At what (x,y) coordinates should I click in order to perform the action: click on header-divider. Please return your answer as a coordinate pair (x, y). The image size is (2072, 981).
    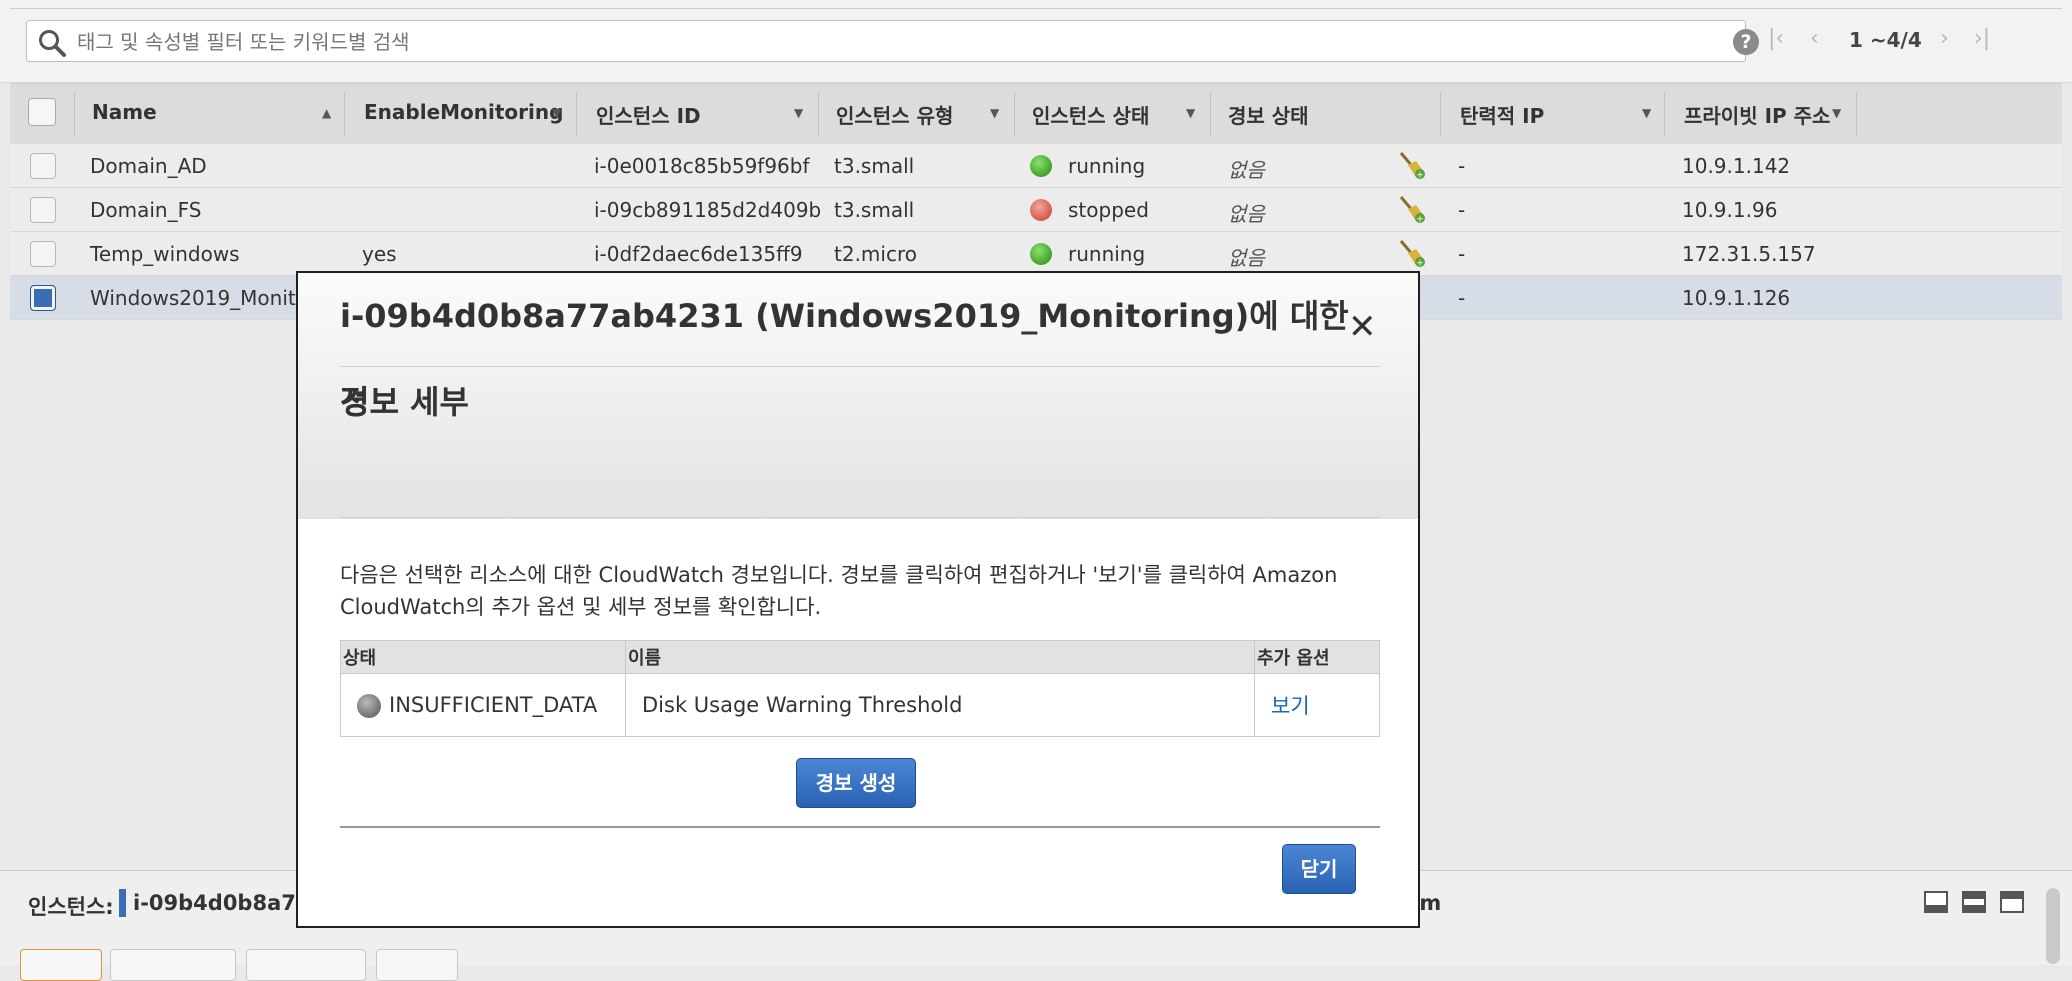
    Looking at the image, I should click on (860, 517).